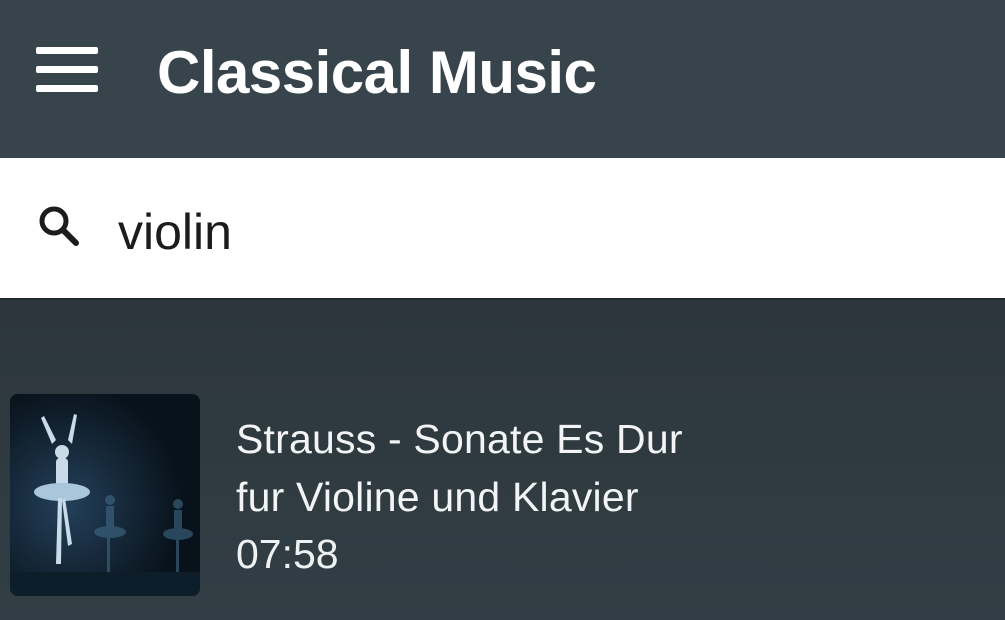 The width and height of the screenshot is (1005, 620). I want to click on hamburger-menu-icon, so click(67, 70).